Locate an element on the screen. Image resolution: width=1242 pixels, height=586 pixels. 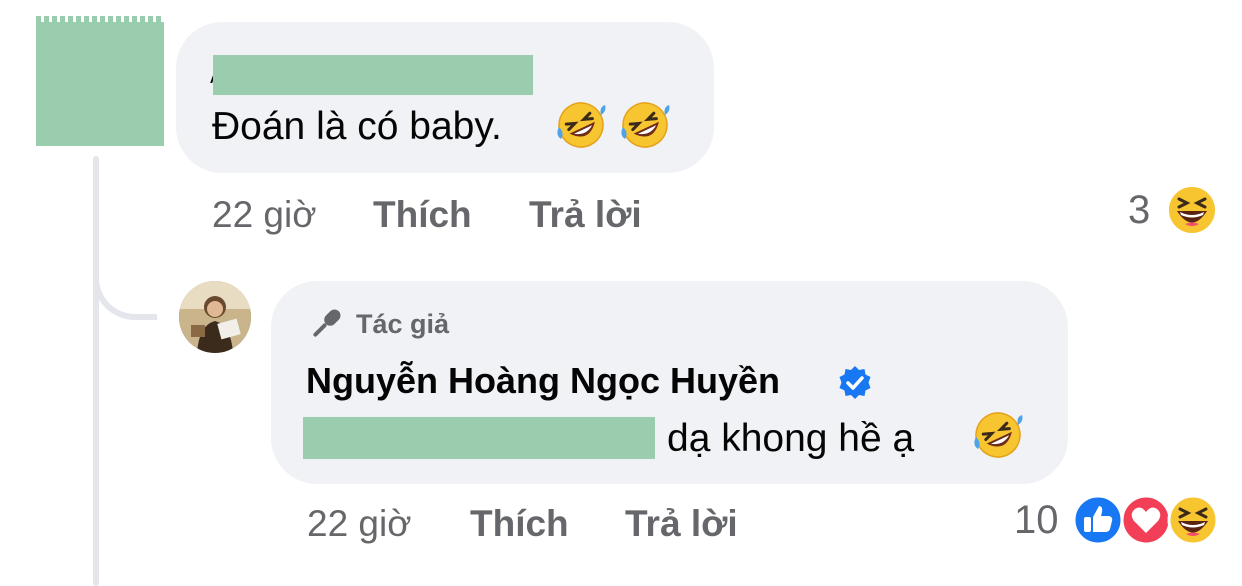
commenter-avatar-redacted is located at coordinates (100, 81).